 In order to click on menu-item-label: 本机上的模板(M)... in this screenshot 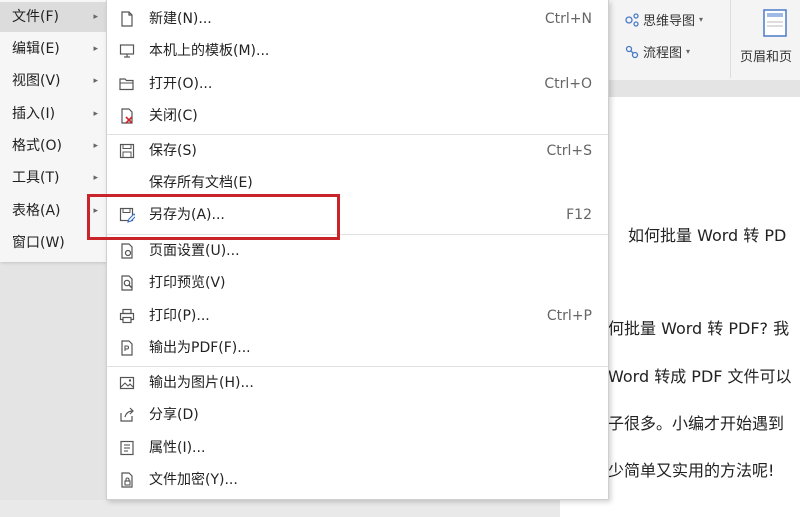, I will do `click(209, 51)`.